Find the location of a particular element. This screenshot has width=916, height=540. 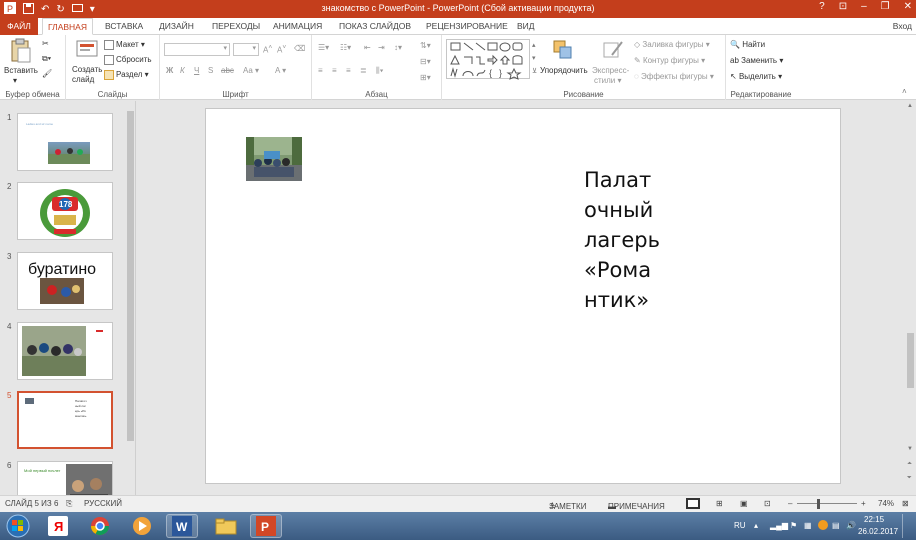

change-case-button: Aa ▾ is located at coordinates (251, 70).